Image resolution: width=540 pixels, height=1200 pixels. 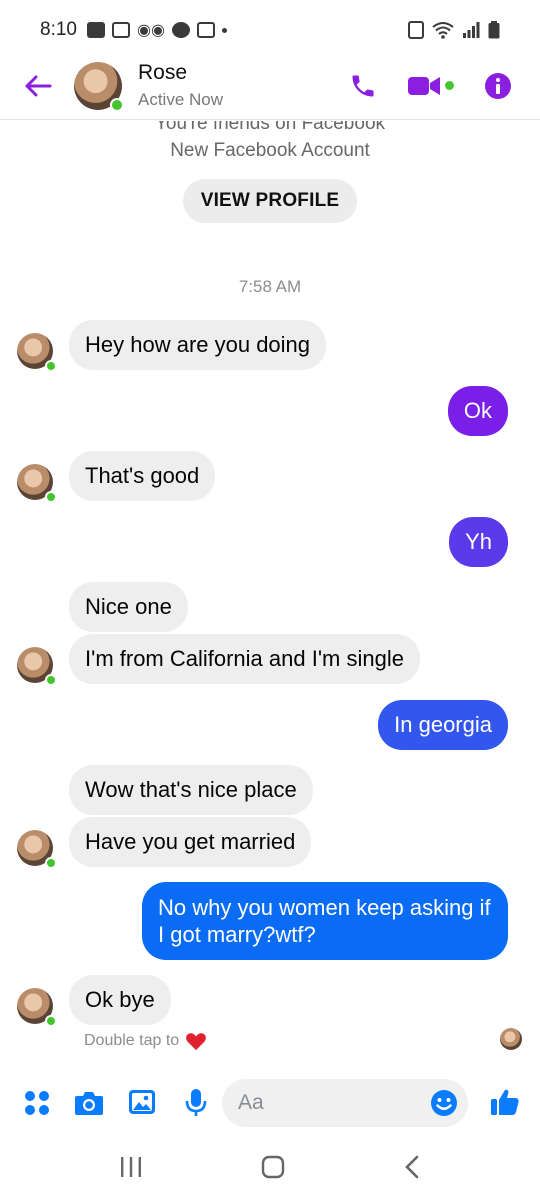 I want to click on video-camera-icon, so click(x=424, y=85).